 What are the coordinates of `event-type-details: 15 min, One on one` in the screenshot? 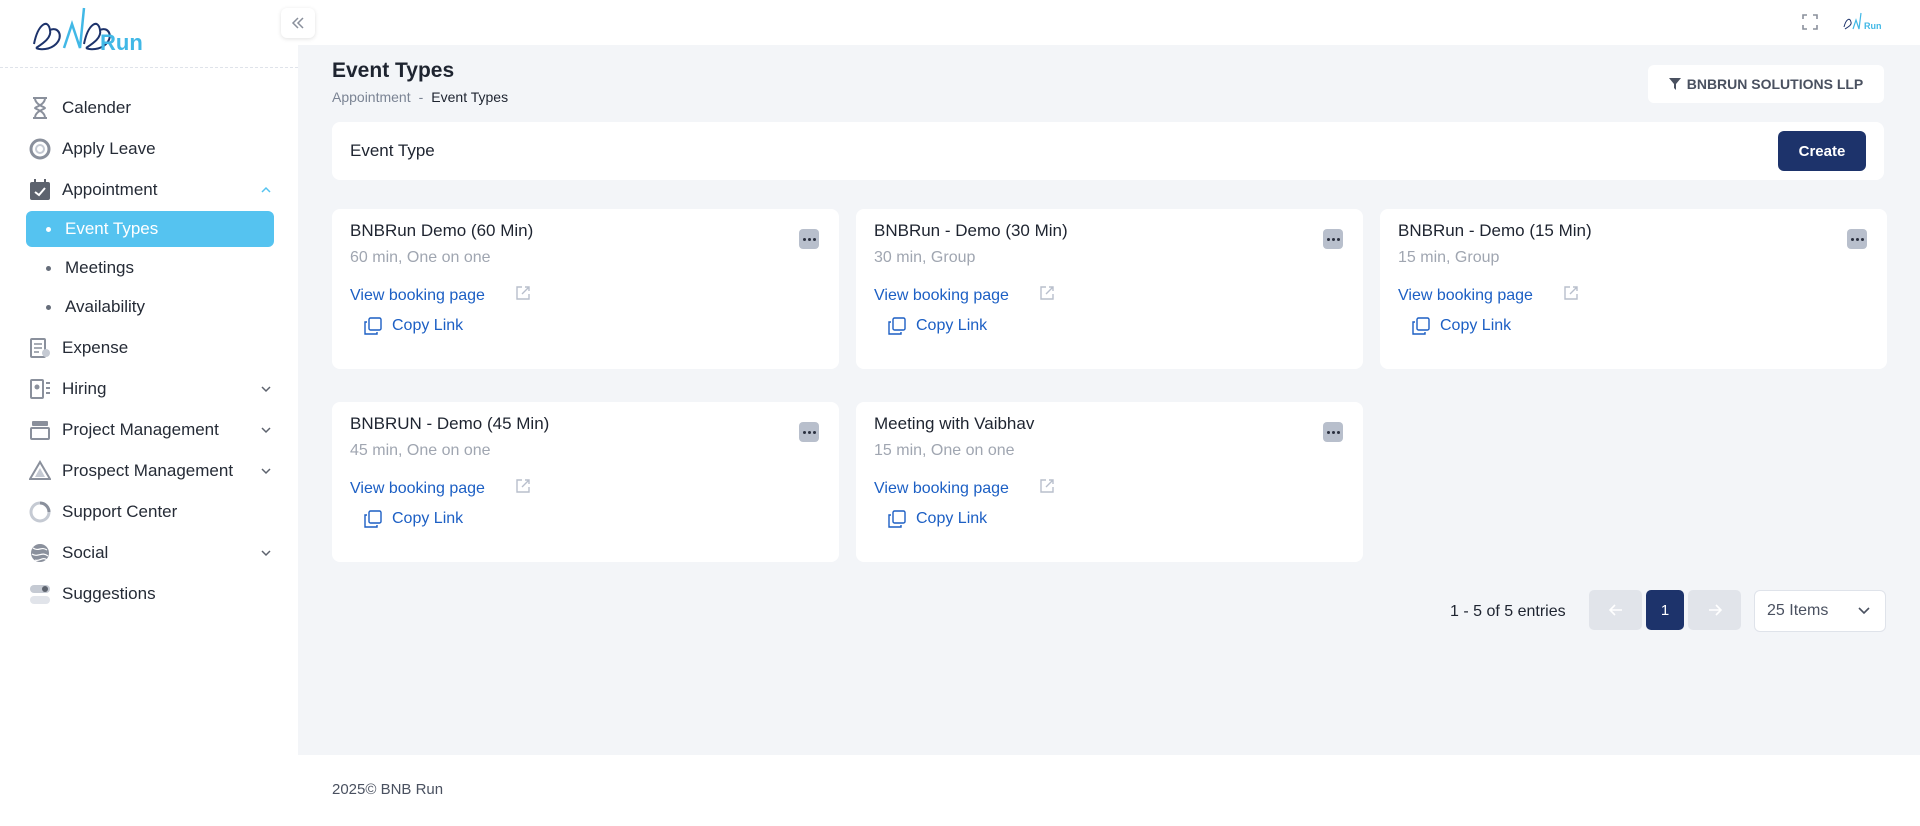 It's located at (944, 450).